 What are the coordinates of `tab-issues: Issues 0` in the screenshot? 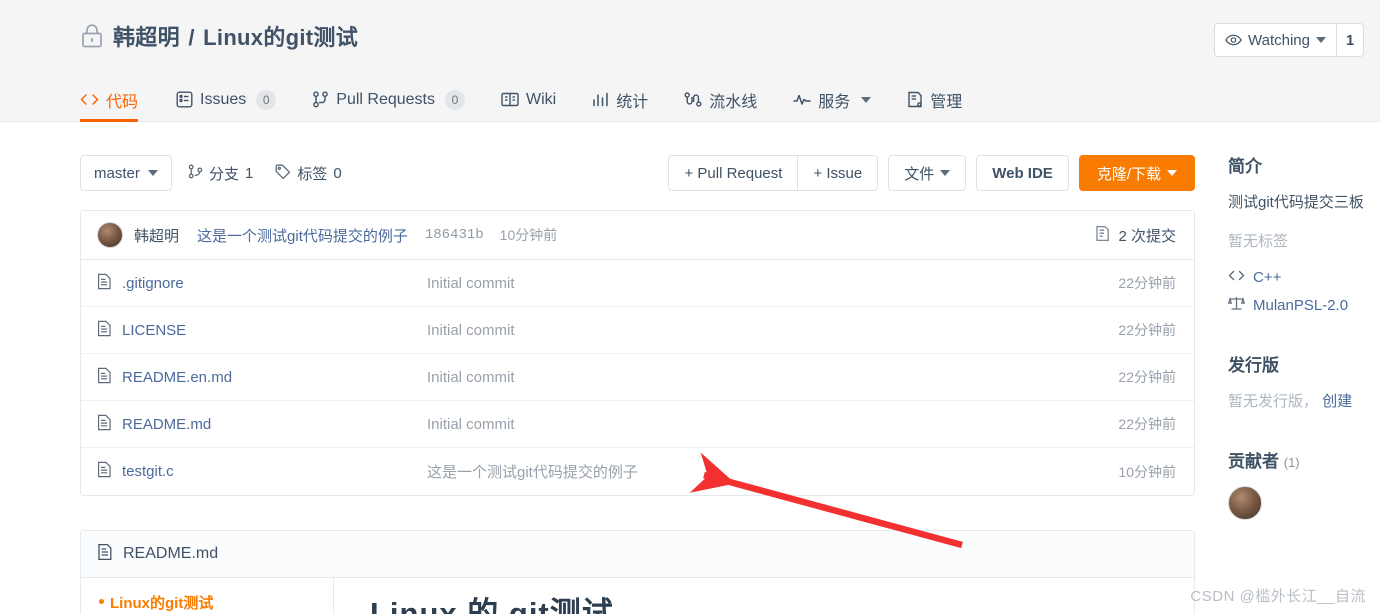 It's located at (226, 99).